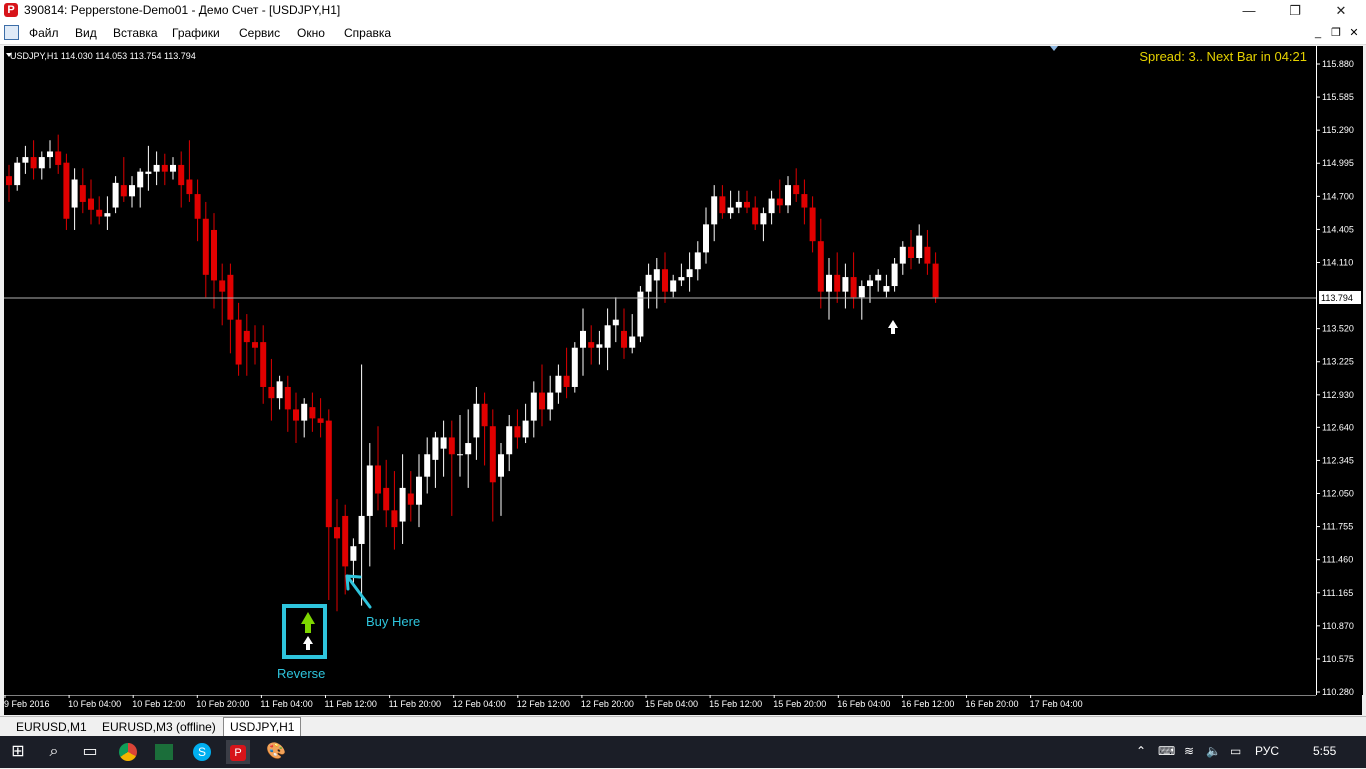  I want to click on price-tick-label: 111.165, so click(1337, 593).